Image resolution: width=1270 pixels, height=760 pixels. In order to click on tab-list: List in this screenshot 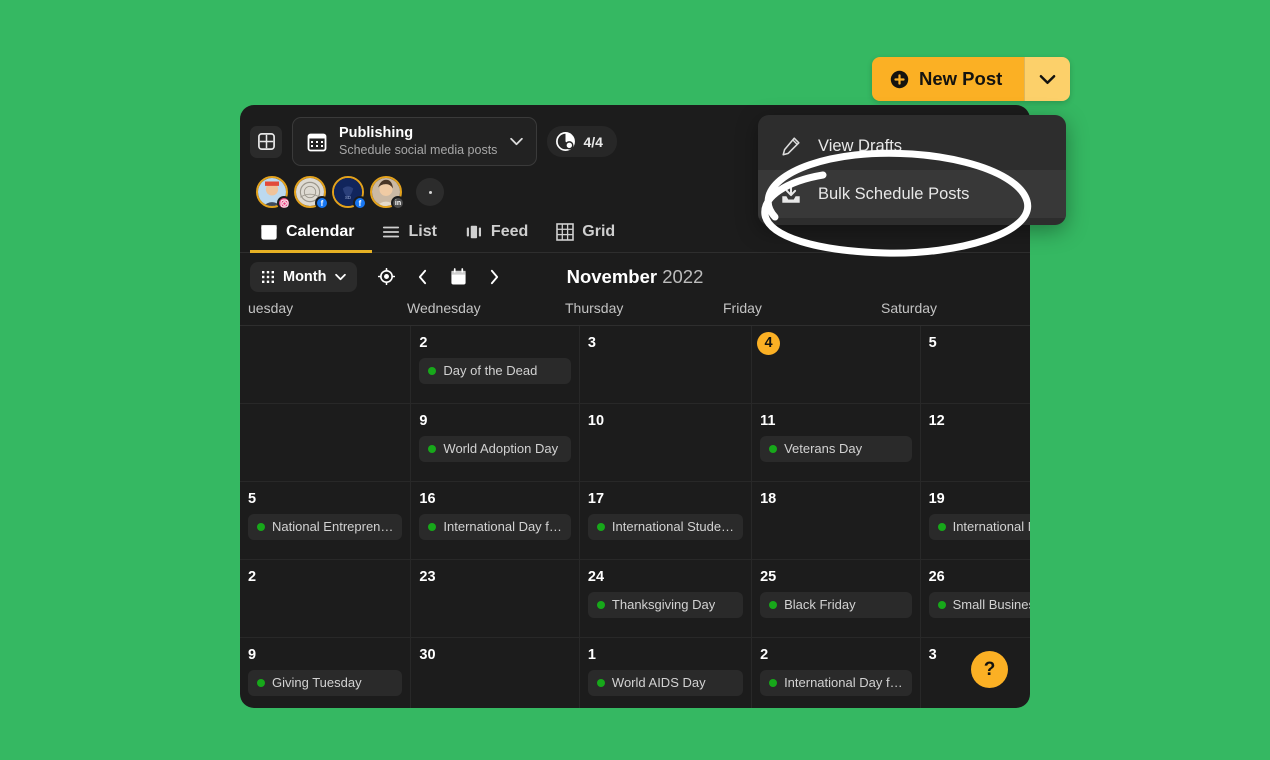, I will do `click(413, 236)`.